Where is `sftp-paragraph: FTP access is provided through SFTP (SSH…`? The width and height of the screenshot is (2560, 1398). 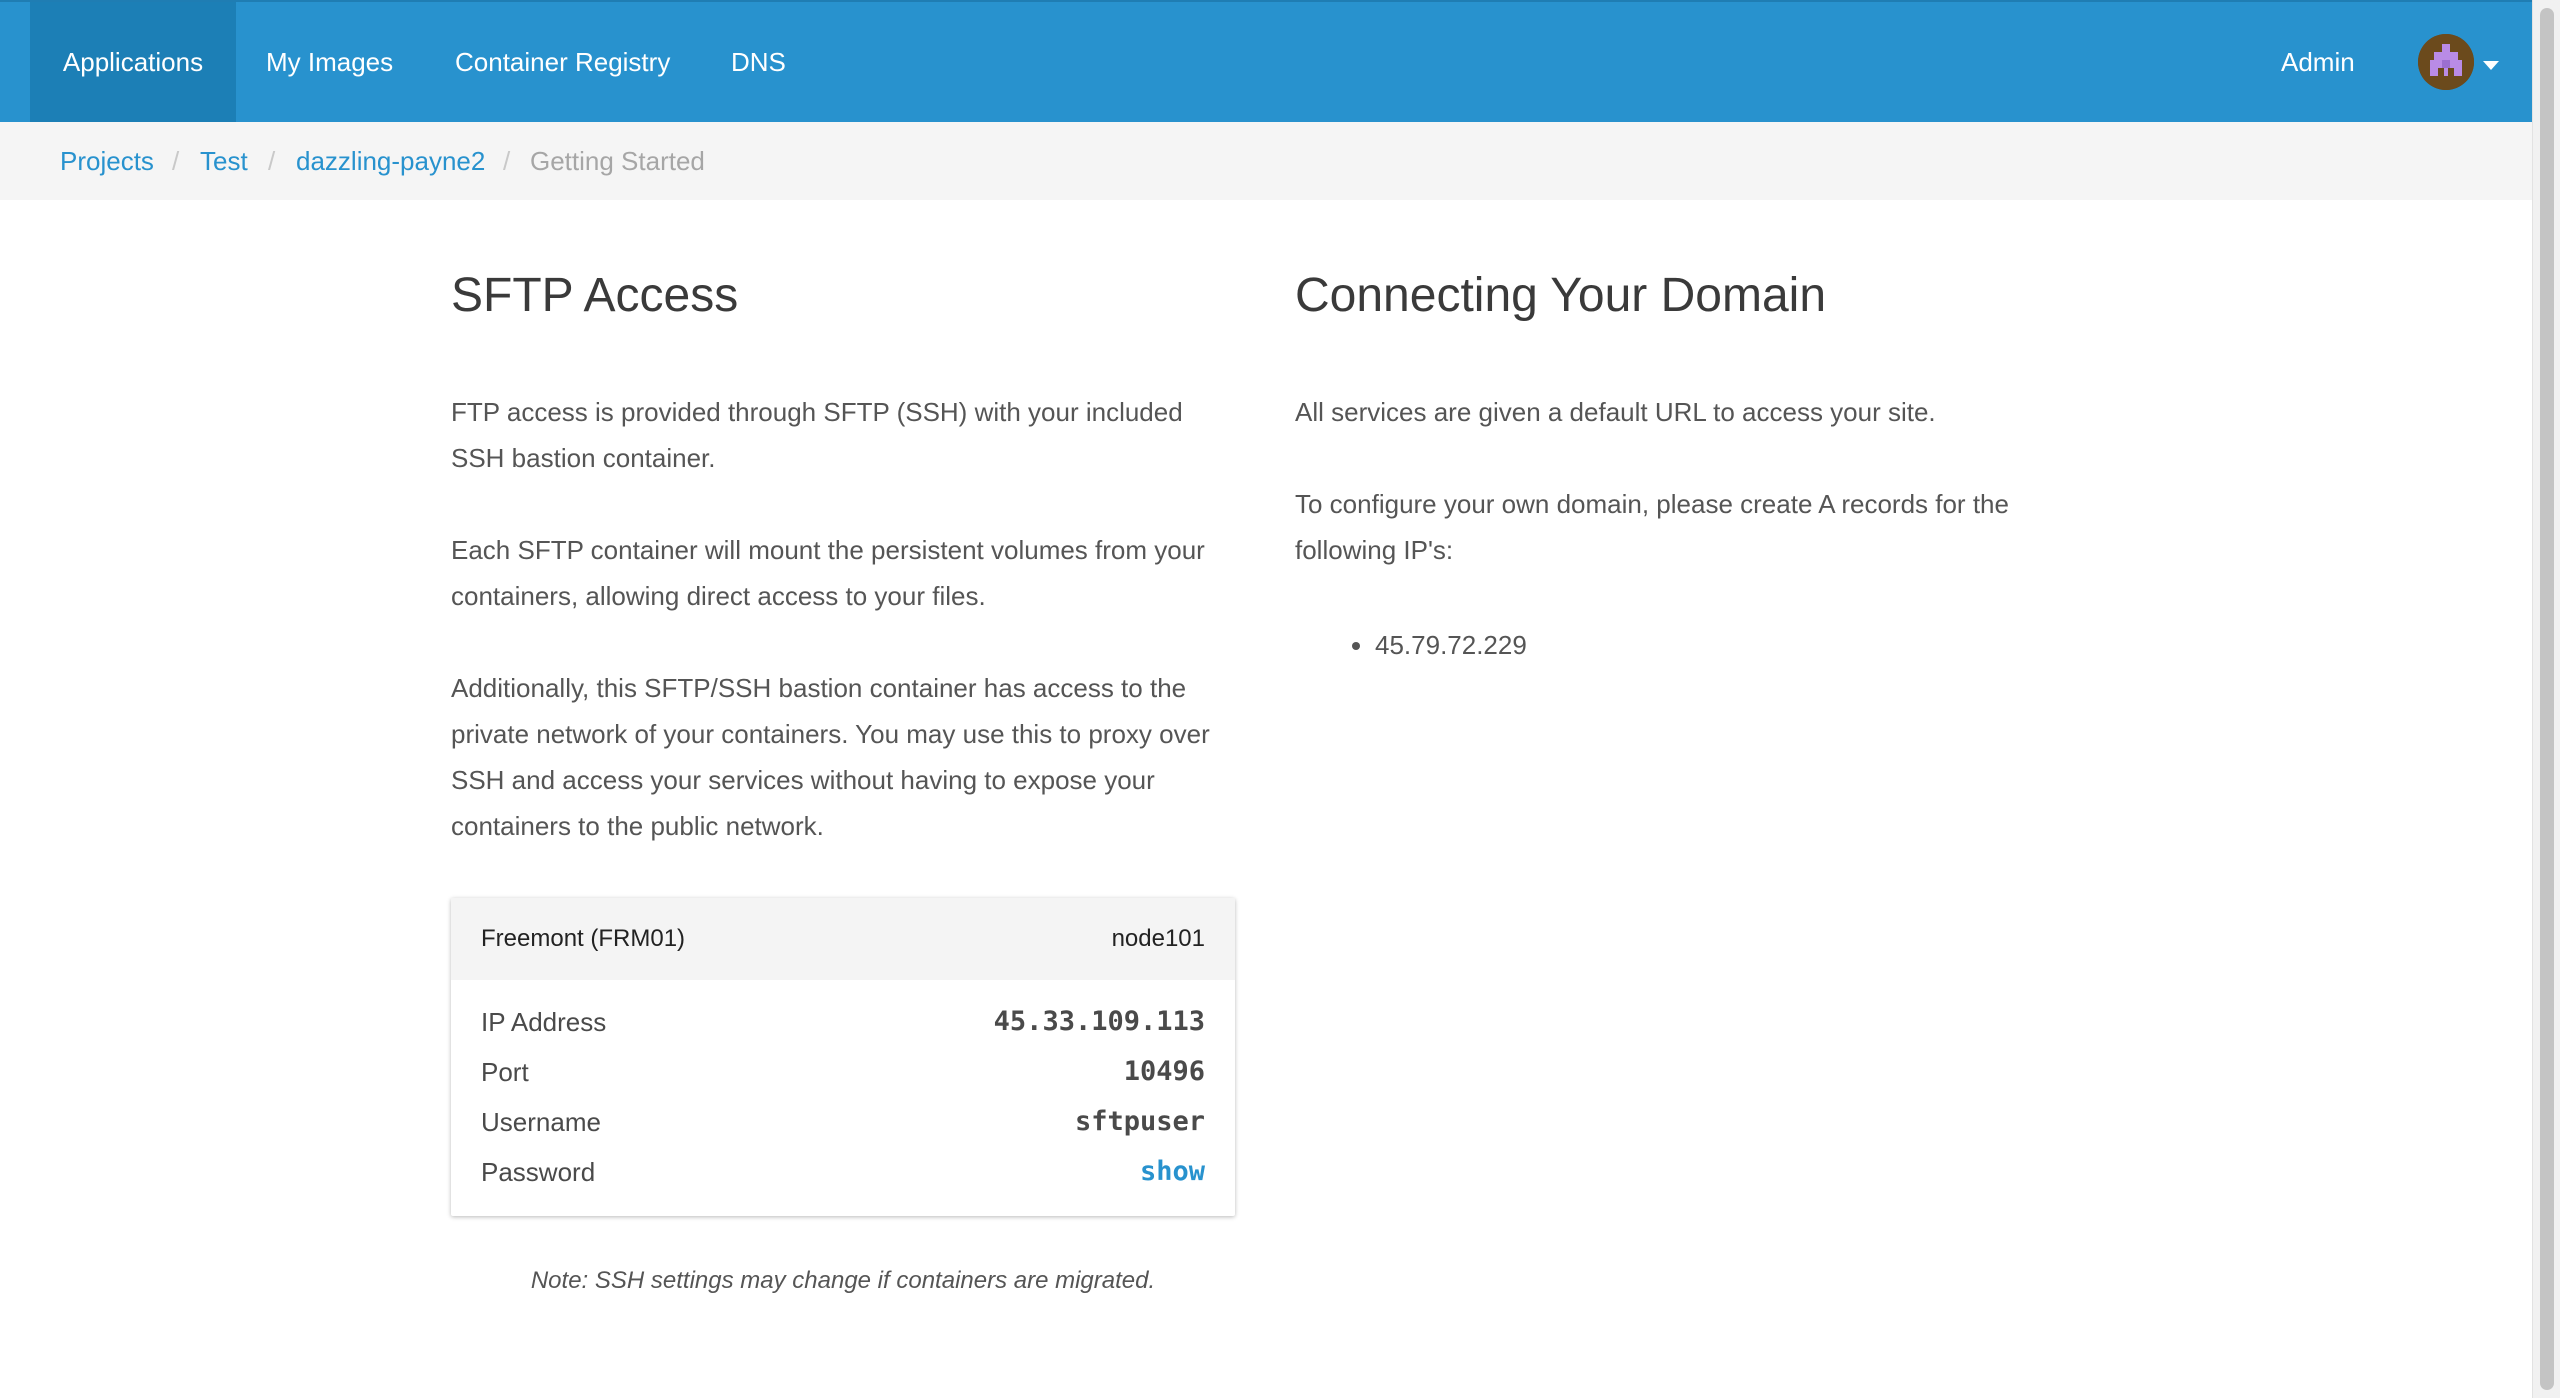 sftp-paragraph: FTP access is provided through SFTP (SSH… is located at coordinates (817, 435).